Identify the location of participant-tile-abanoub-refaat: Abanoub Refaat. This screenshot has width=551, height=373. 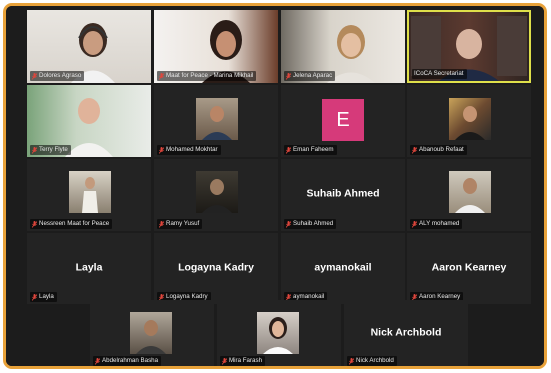
(469, 121).